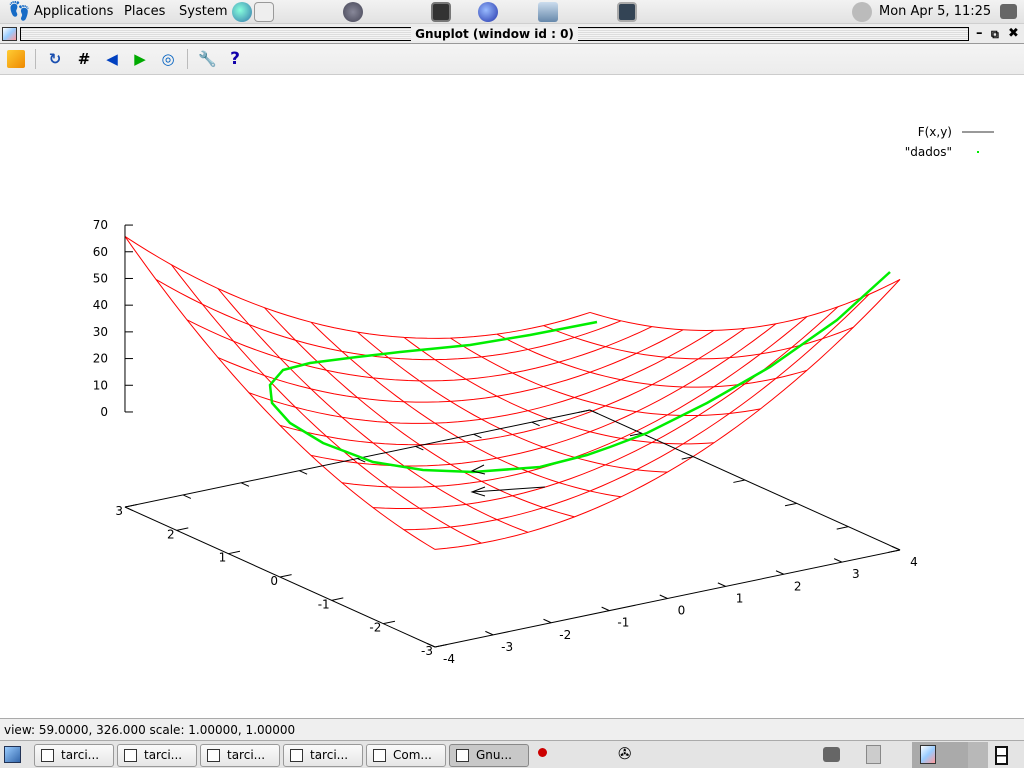  What do you see at coordinates (324, 604) in the screenshot?
I see `y-tick-label: -1` at bounding box center [324, 604].